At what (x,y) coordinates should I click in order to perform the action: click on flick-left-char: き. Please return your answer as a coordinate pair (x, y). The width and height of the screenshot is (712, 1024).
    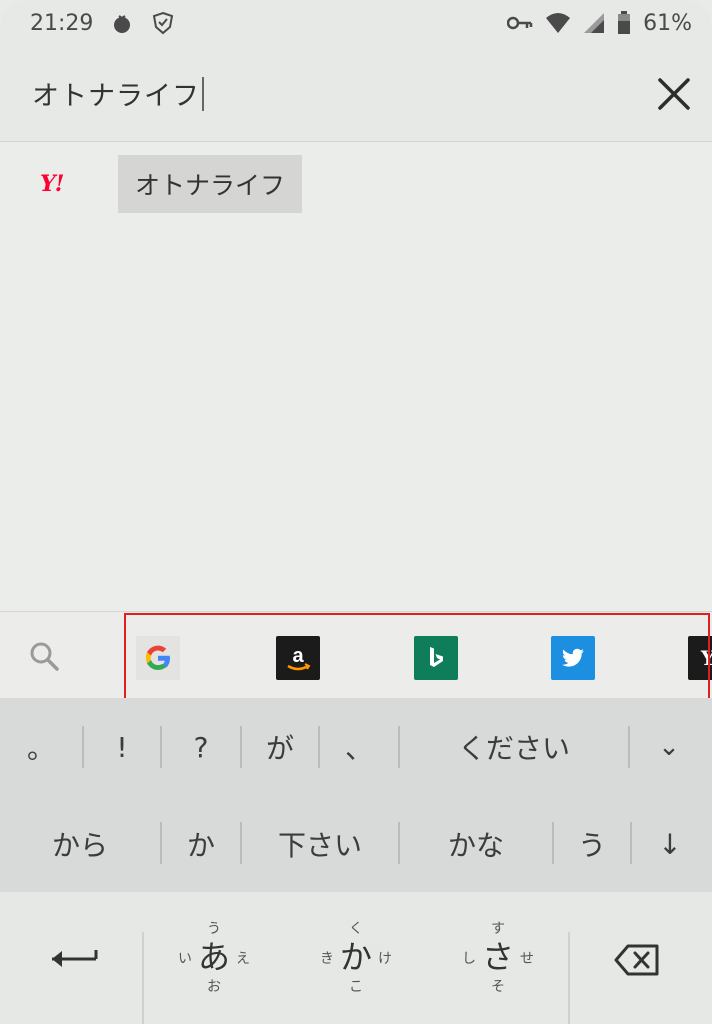
    Looking at the image, I should click on (327, 959).